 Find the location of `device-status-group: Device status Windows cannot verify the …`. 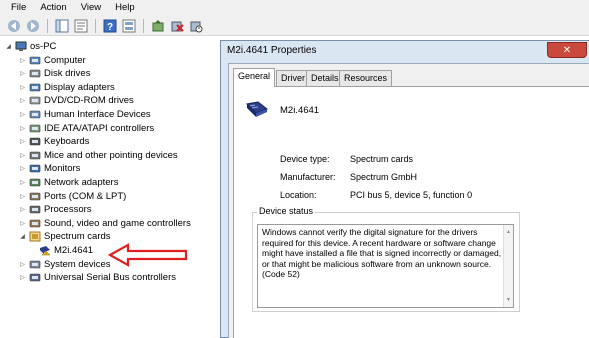

device-status-group: Device status Windows cannot verify the … is located at coordinates (386, 259).